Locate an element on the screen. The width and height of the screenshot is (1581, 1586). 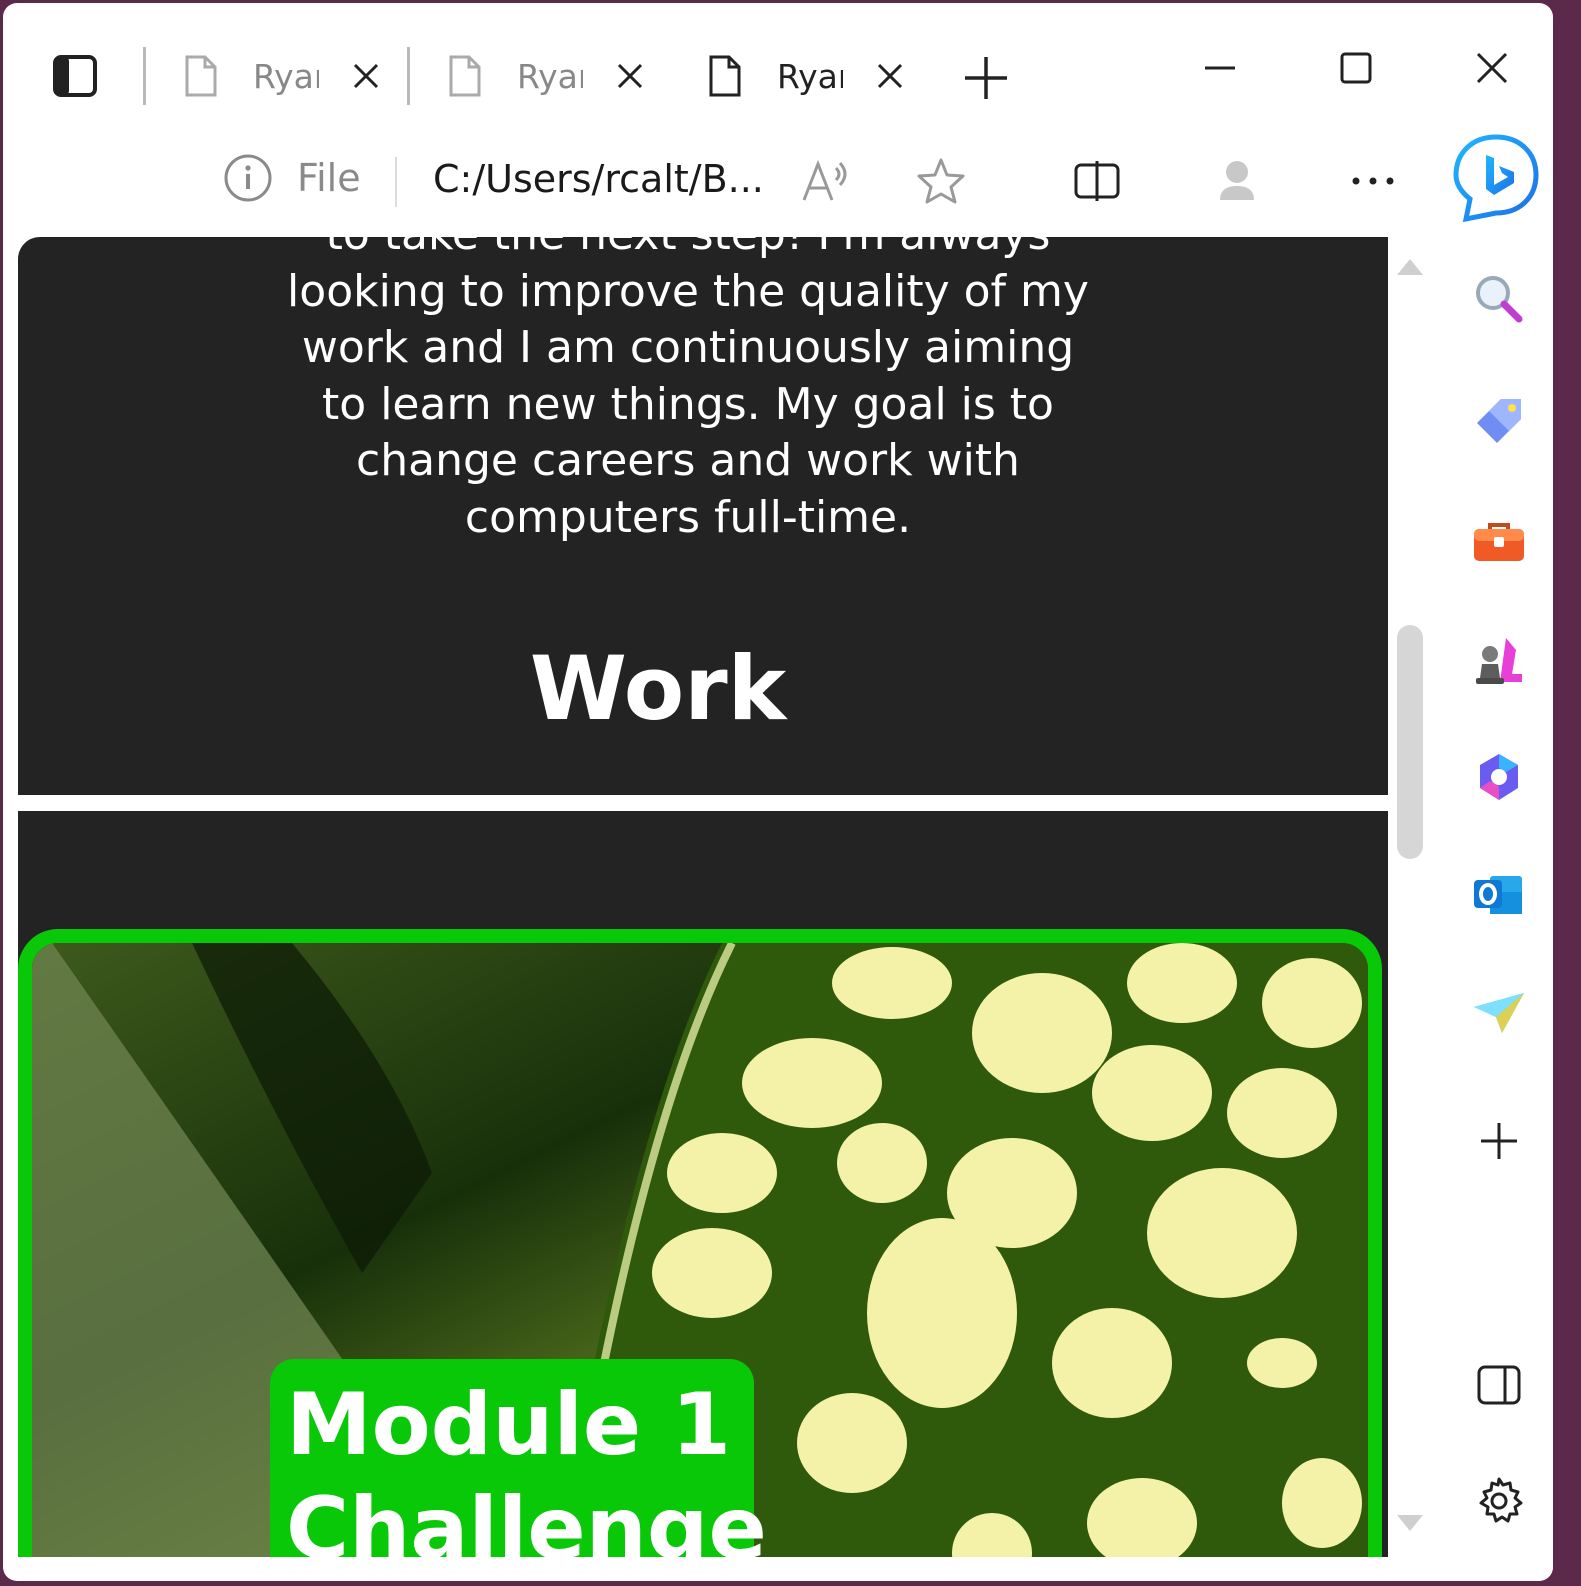
info-icon is located at coordinates (248, 178).